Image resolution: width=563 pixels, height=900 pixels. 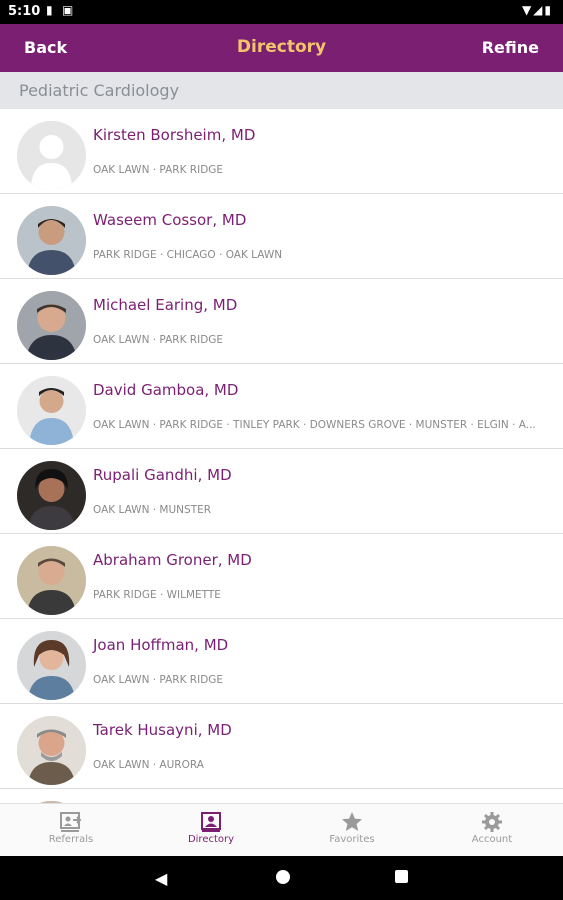 What do you see at coordinates (71, 822) in the screenshot?
I see `referrals-icon` at bounding box center [71, 822].